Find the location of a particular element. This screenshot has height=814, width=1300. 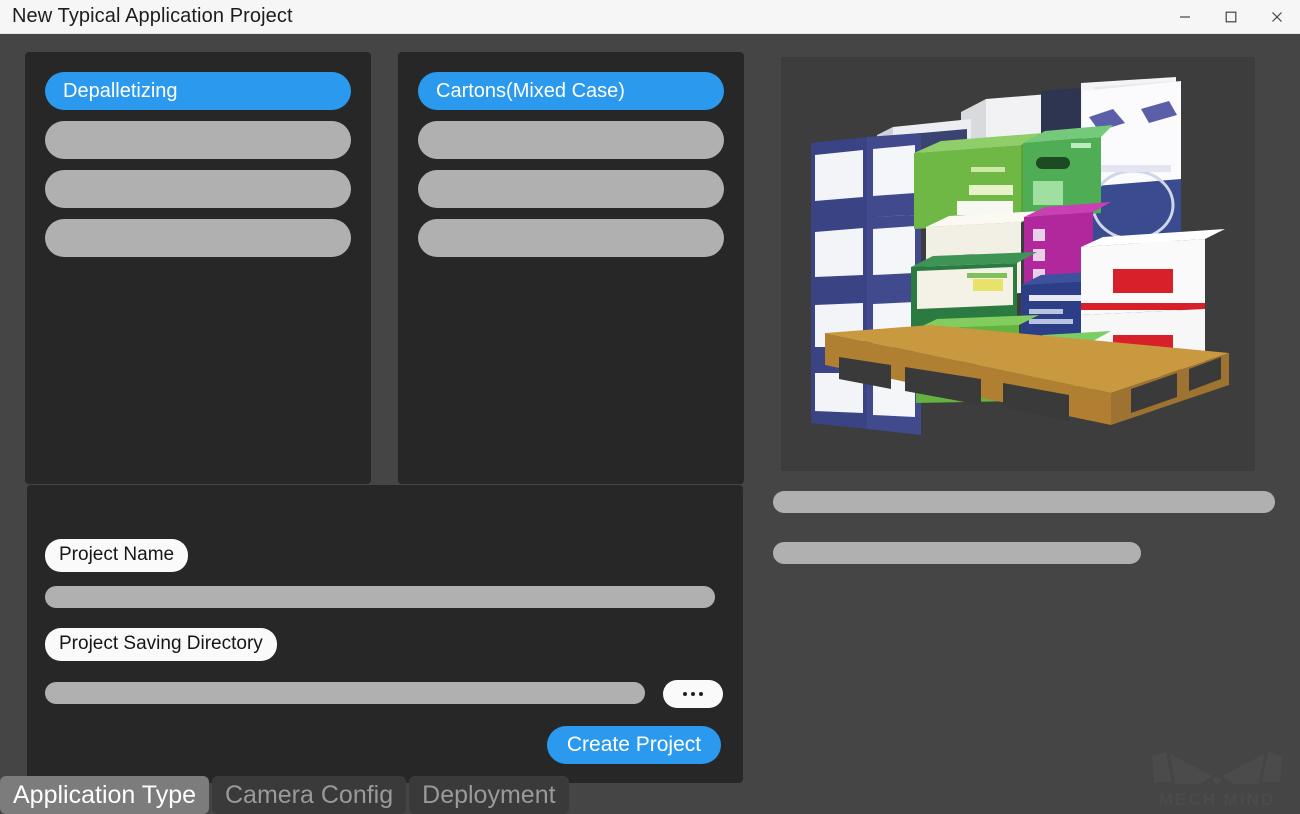

maximize-button is located at coordinates (1231, 16).